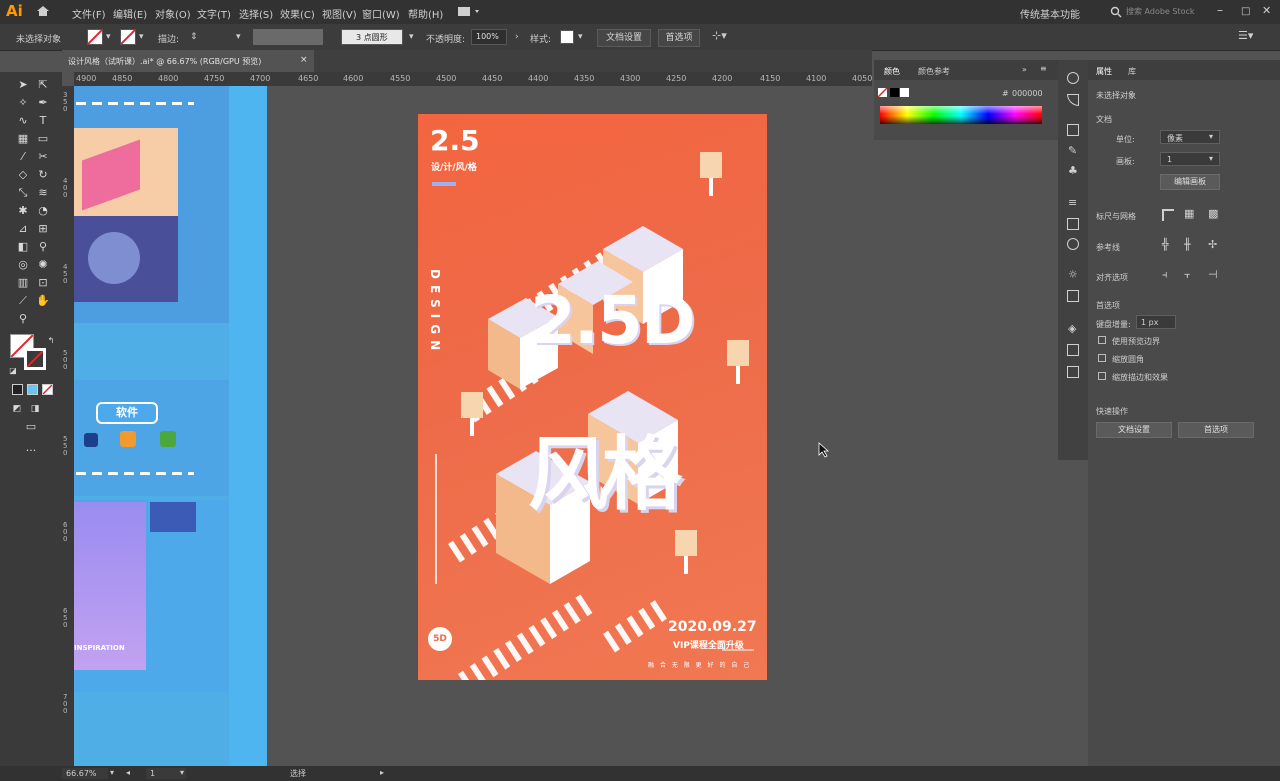  I want to click on stock-search-input: 搜索 Adobe Stock, so click(1160, 11).